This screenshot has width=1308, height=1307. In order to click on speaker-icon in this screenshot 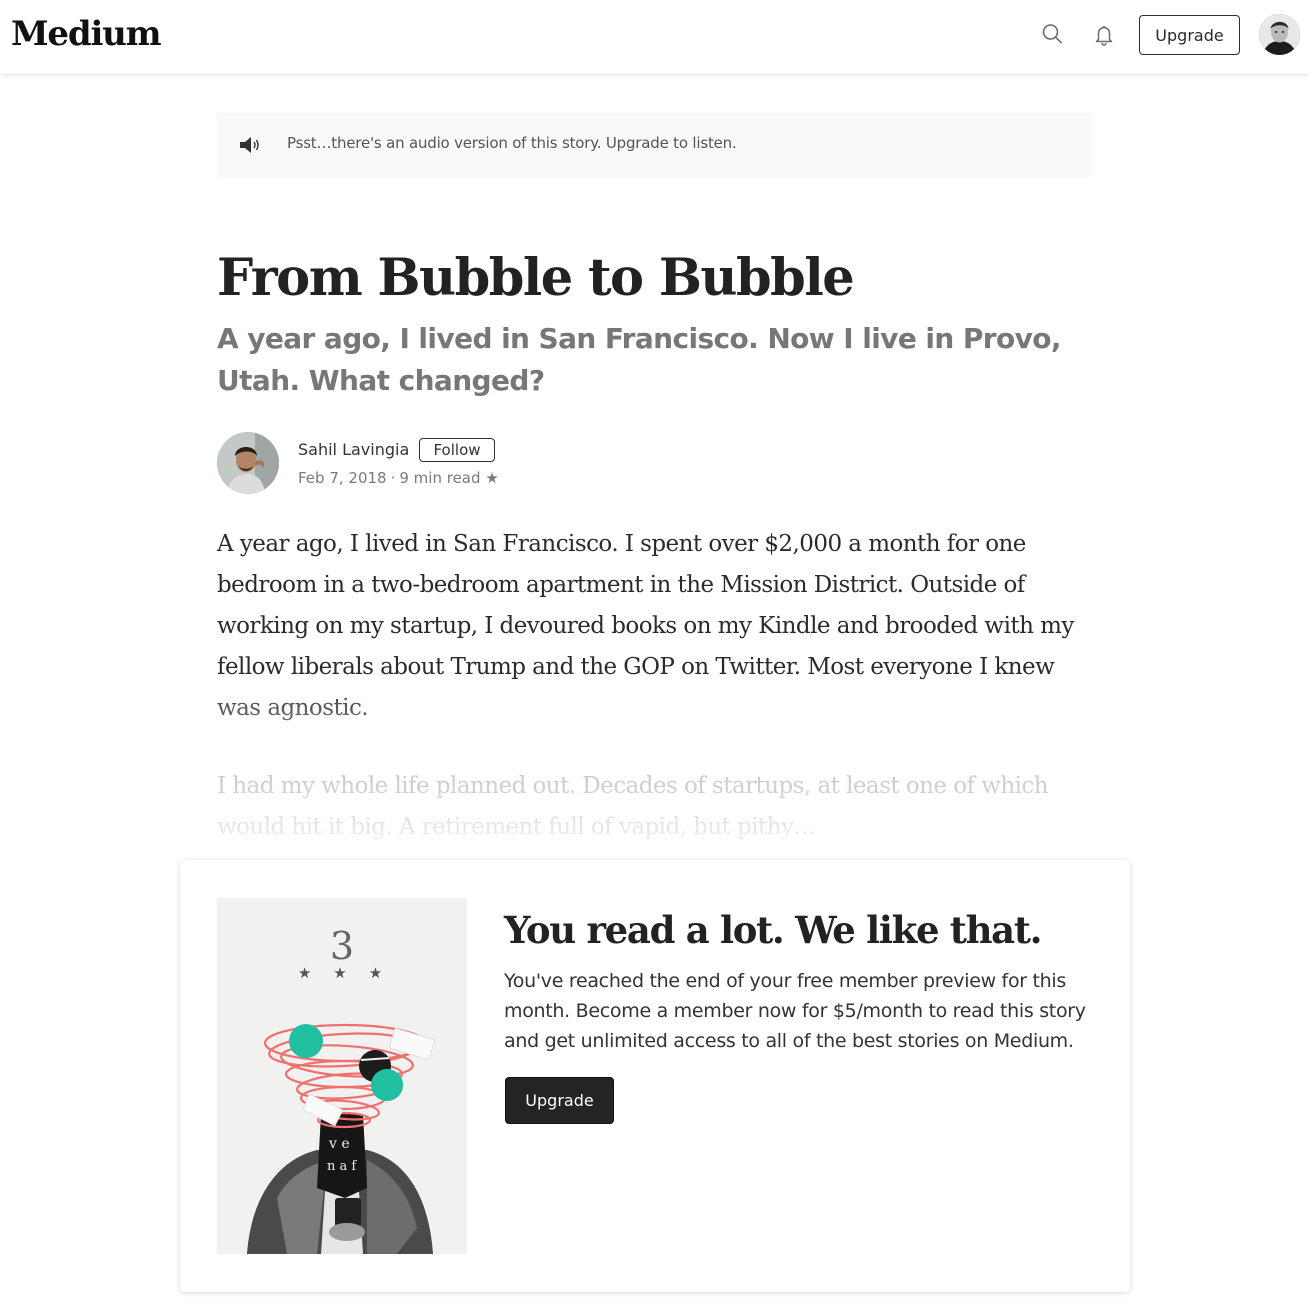, I will do `click(250, 145)`.